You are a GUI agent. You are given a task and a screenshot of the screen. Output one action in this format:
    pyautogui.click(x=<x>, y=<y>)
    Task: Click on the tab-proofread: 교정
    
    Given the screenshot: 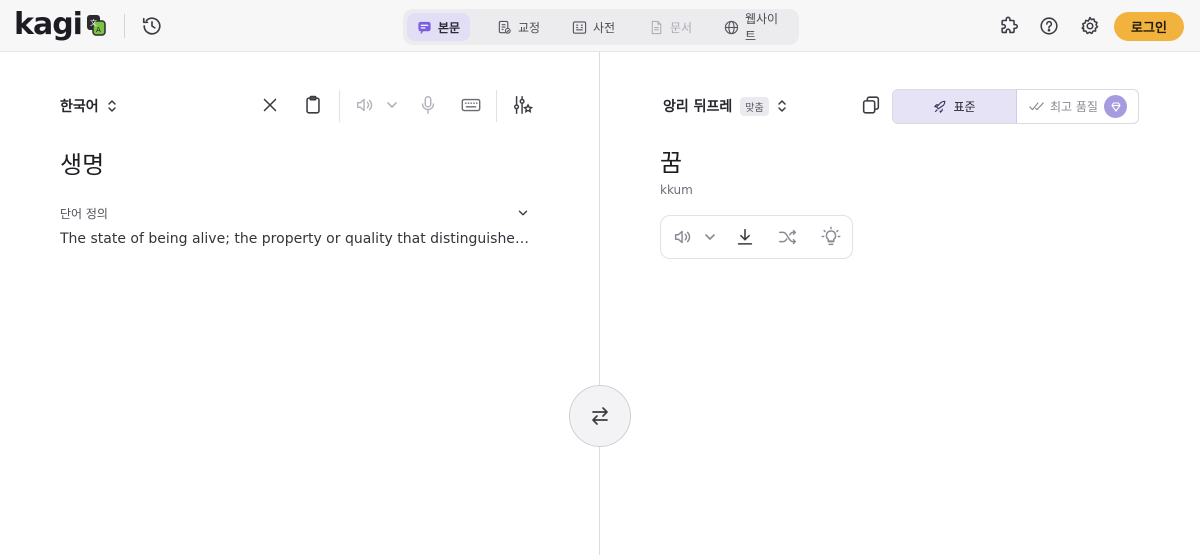 What is the action you would take?
    pyautogui.click(x=518, y=27)
    